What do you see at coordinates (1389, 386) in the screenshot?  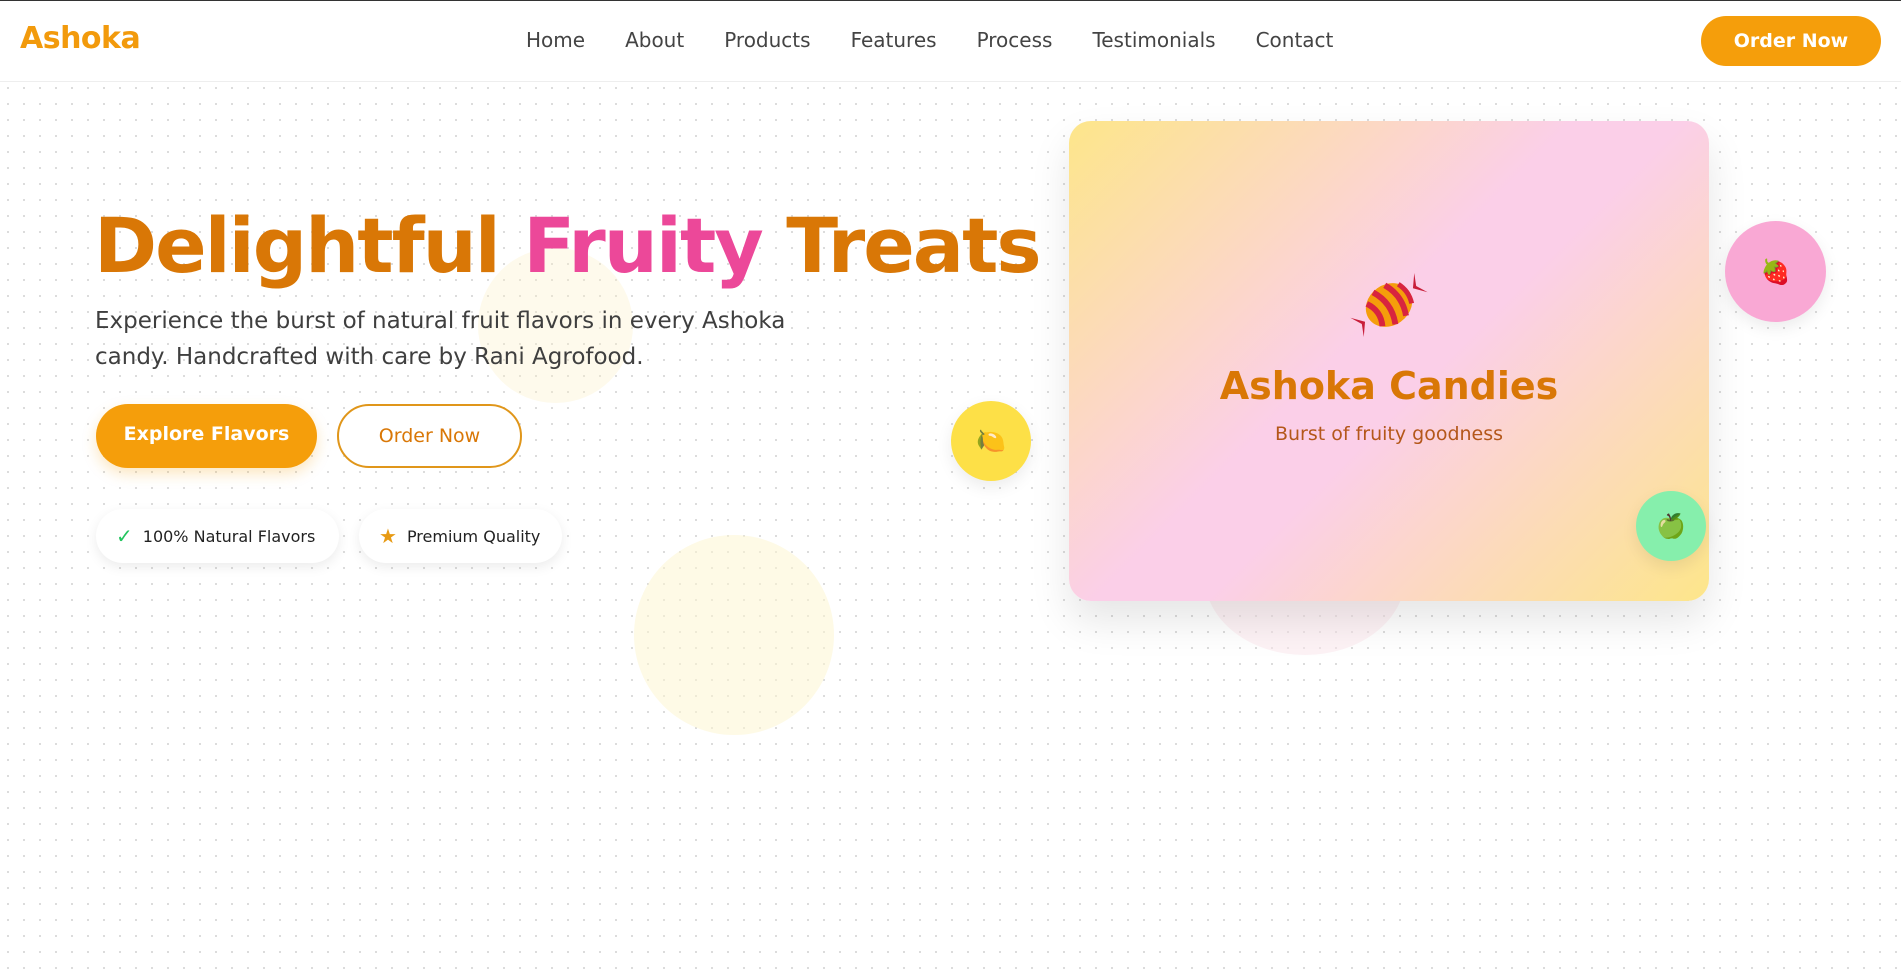 I see `card-title: Ashoka Candies` at bounding box center [1389, 386].